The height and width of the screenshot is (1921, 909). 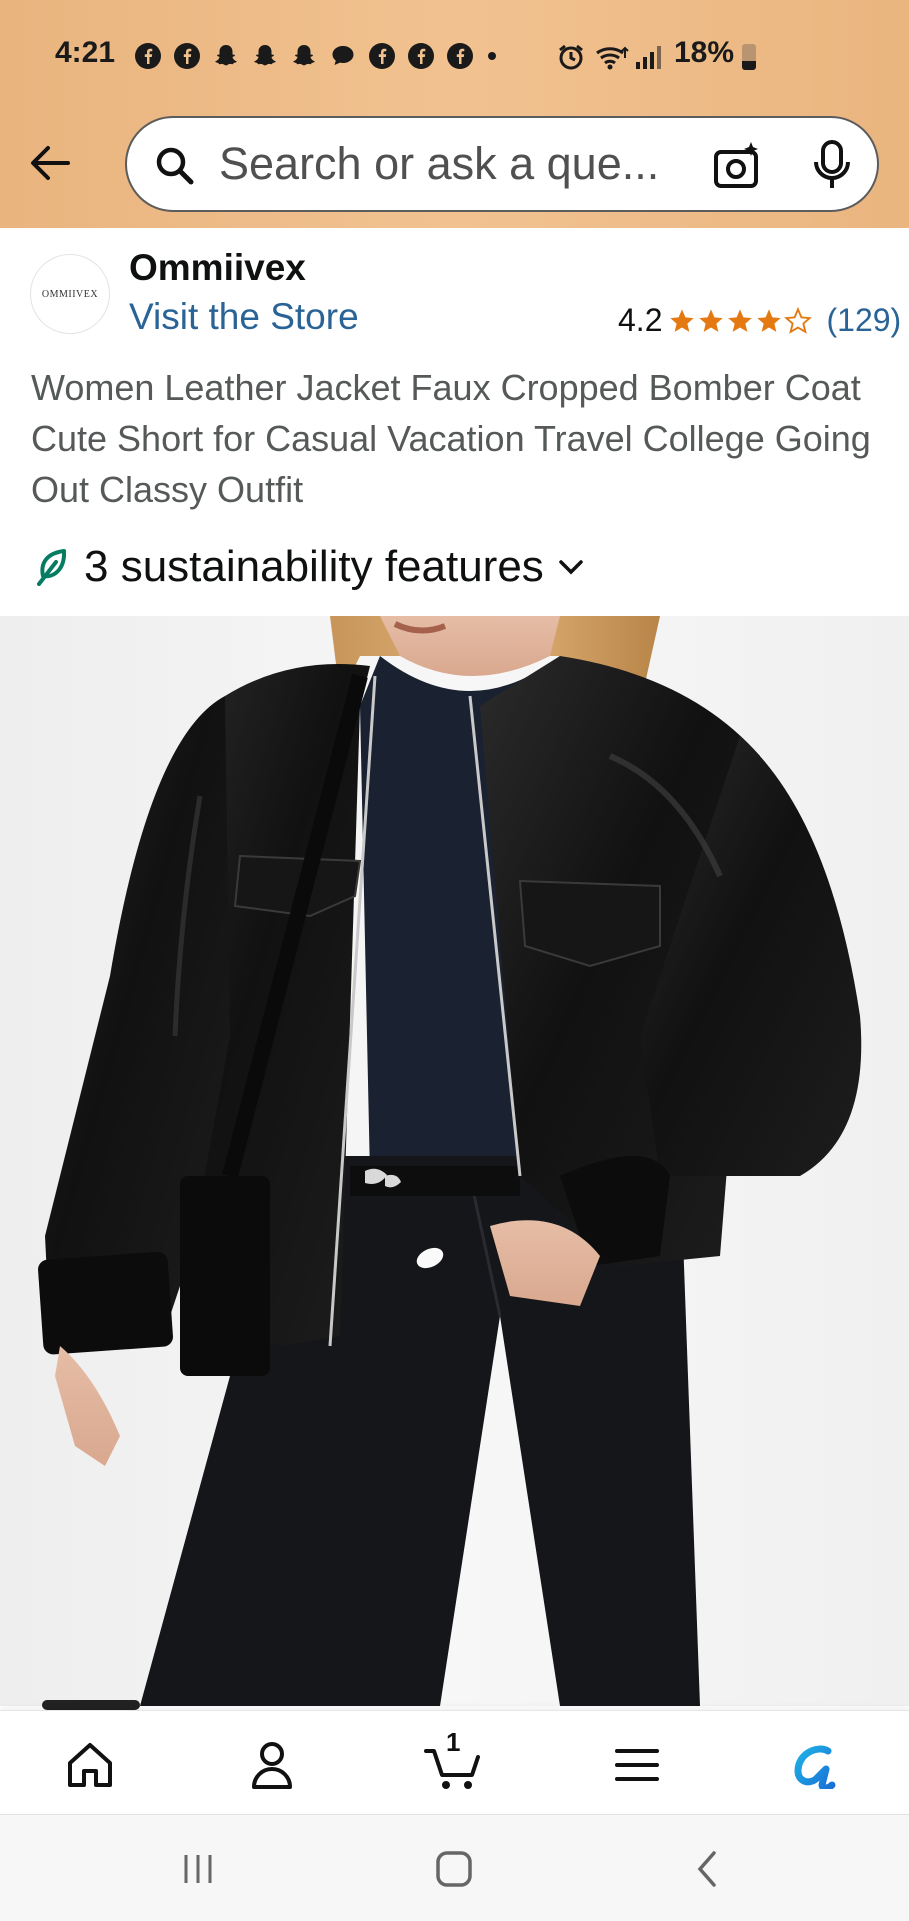 What do you see at coordinates (640, 320) in the screenshot?
I see `rating-value: 4.2` at bounding box center [640, 320].